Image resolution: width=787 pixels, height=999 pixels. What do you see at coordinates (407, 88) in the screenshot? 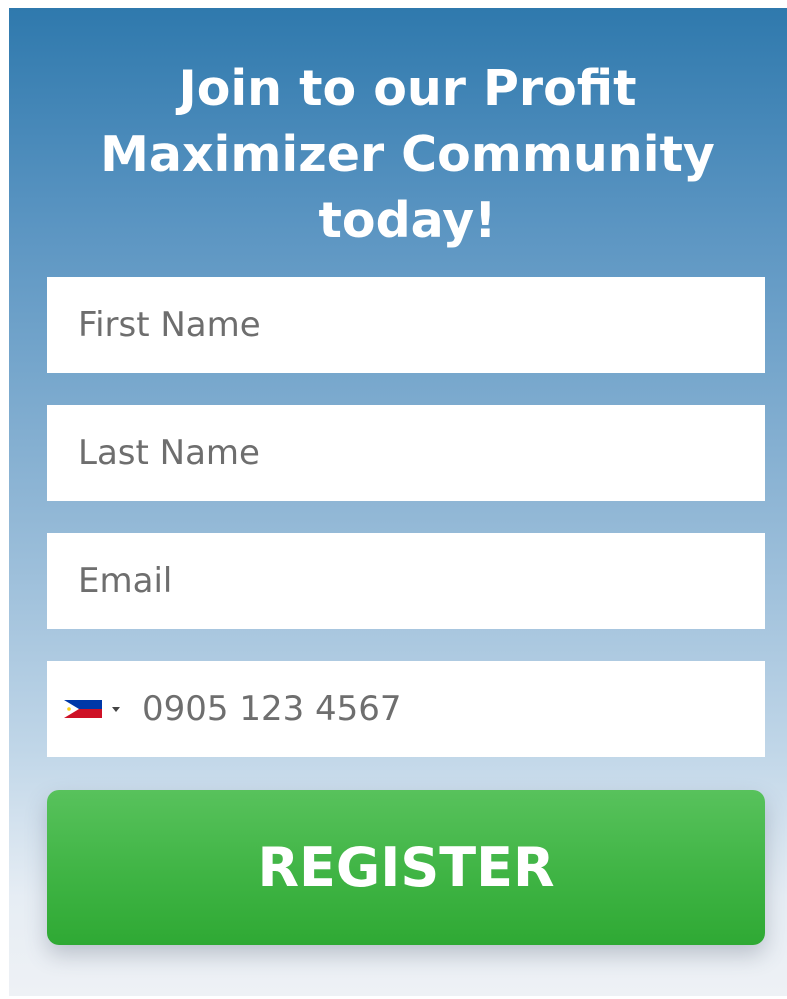
I see `form-title-line-1: Join to our Profit` at bounding box center [407, 88].